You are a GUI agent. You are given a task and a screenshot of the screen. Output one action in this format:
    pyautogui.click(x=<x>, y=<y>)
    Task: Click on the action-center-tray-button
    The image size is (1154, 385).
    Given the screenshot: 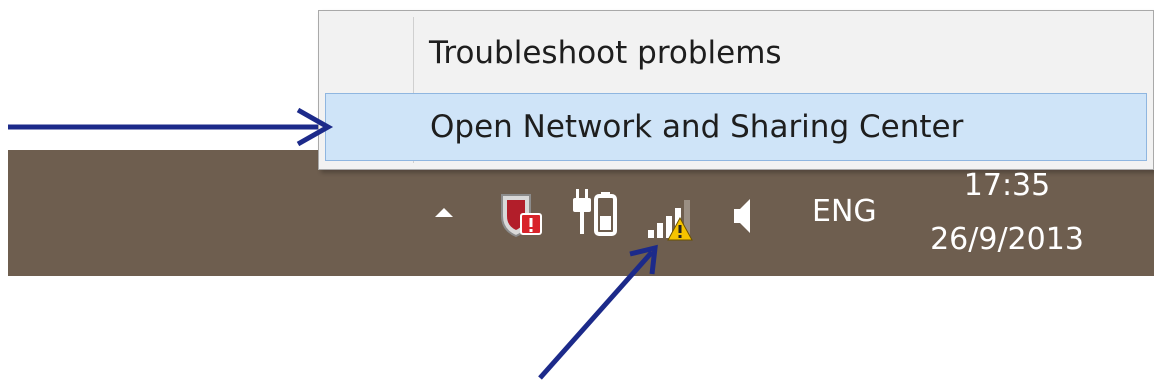 What is the action you would take?
    pyautogui.click(x=521, y=215)
    